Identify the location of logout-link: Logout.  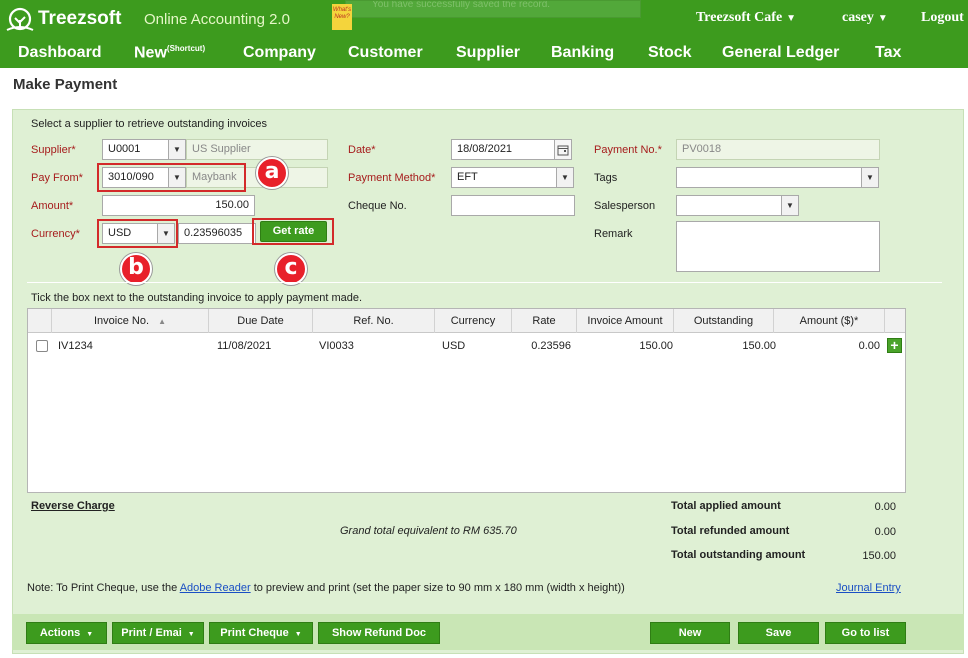
(942, 18).